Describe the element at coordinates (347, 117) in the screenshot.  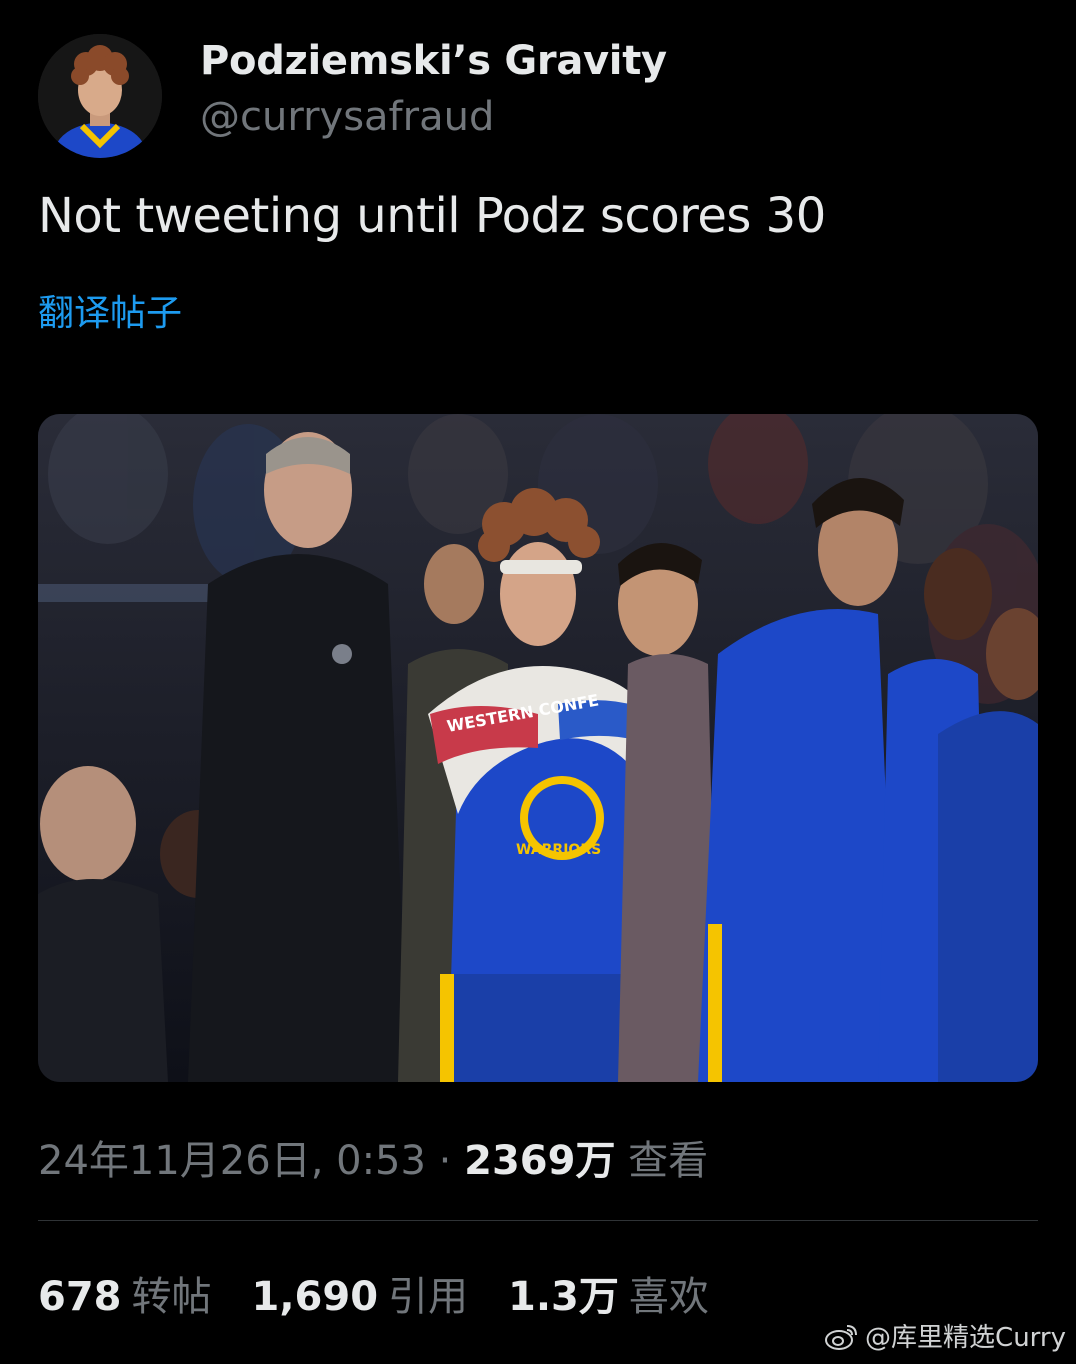
I see `author-handle: @currysafraud` at that location.